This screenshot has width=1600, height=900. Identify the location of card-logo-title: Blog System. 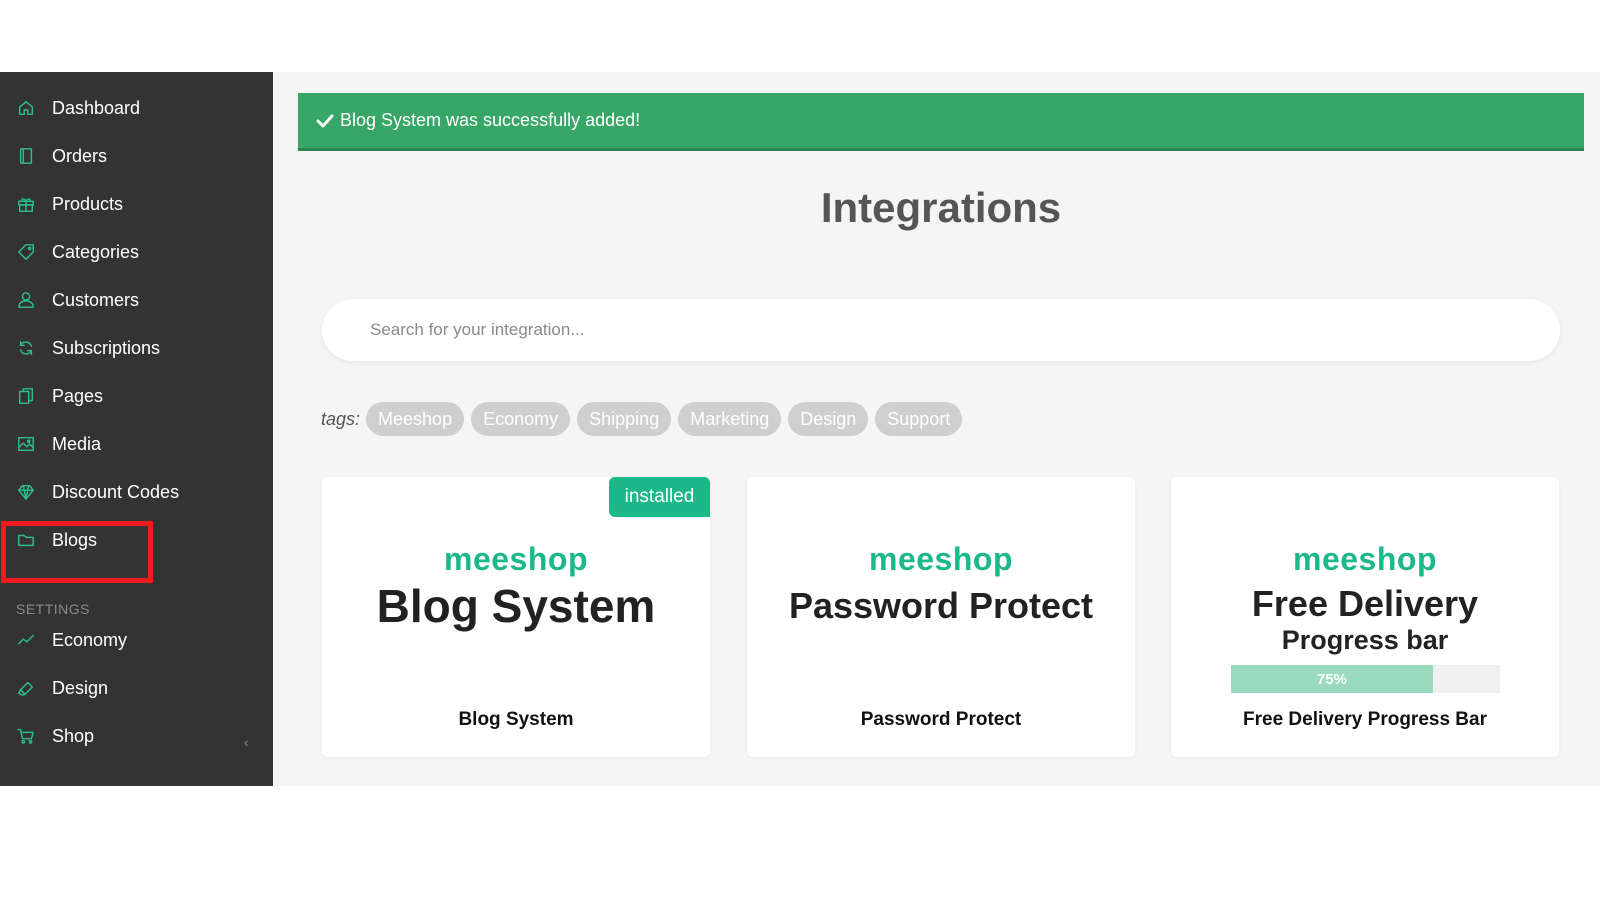
(516, 606).